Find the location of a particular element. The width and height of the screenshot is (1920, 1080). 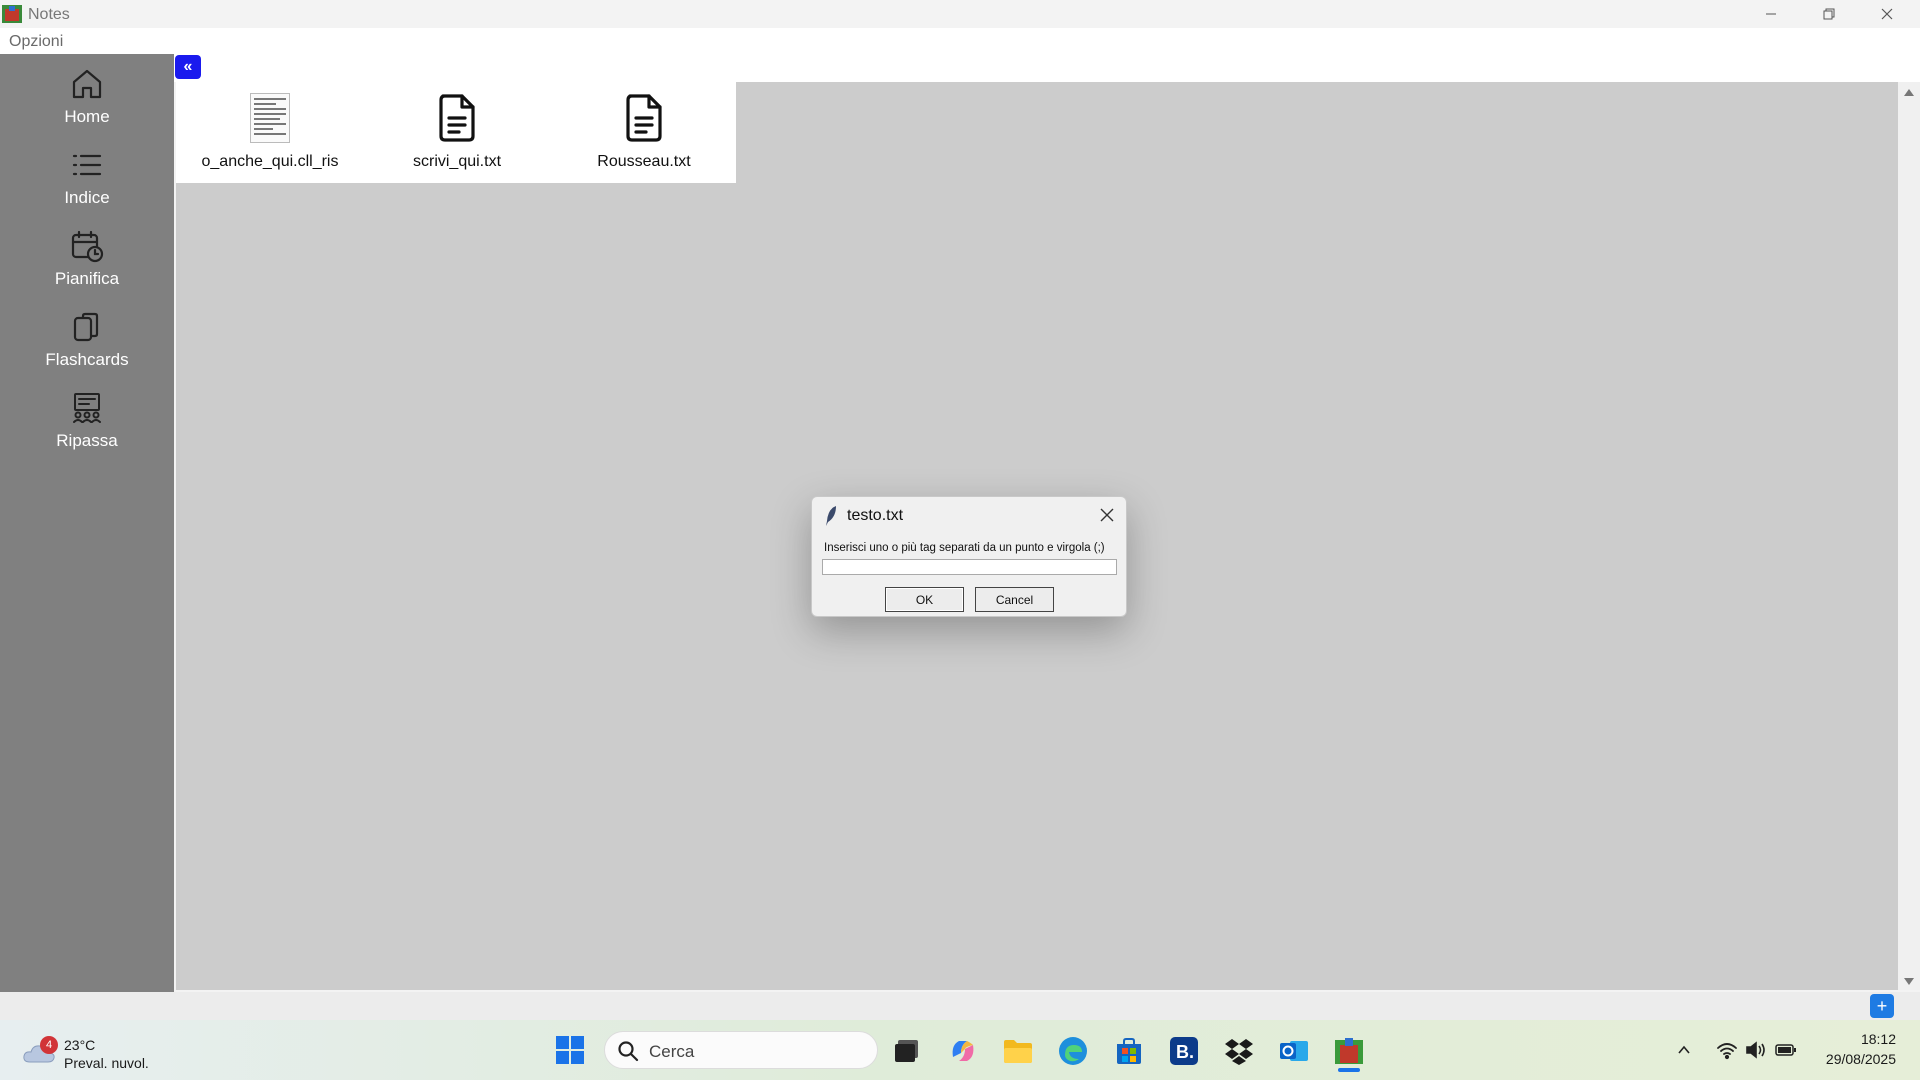

taskbar-app-outlook is located at coordinates (1294, 1051).